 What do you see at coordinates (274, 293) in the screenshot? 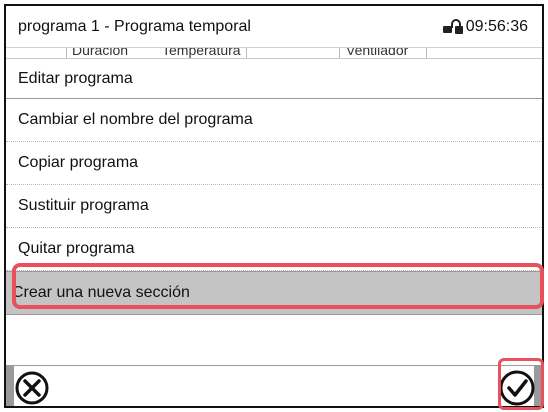
I see `menu-item-create-new-section: Crear una nueva sección` at bounding box center [274, 293].